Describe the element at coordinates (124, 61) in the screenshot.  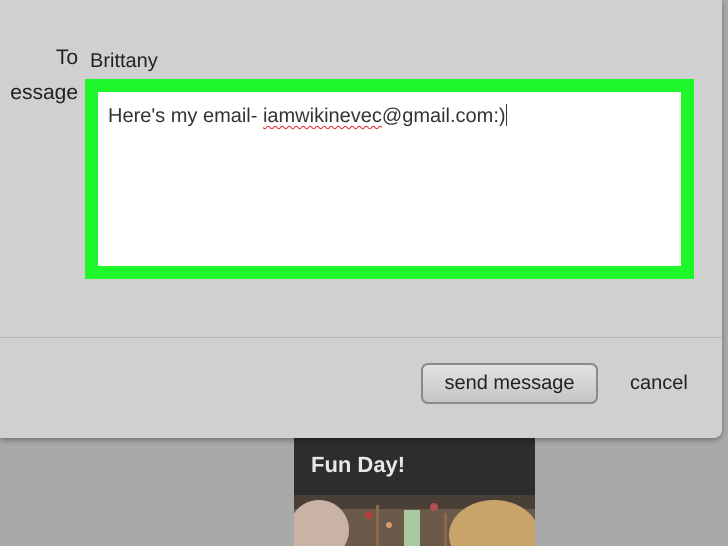
I see `recipient-name: Brittany` at that location.